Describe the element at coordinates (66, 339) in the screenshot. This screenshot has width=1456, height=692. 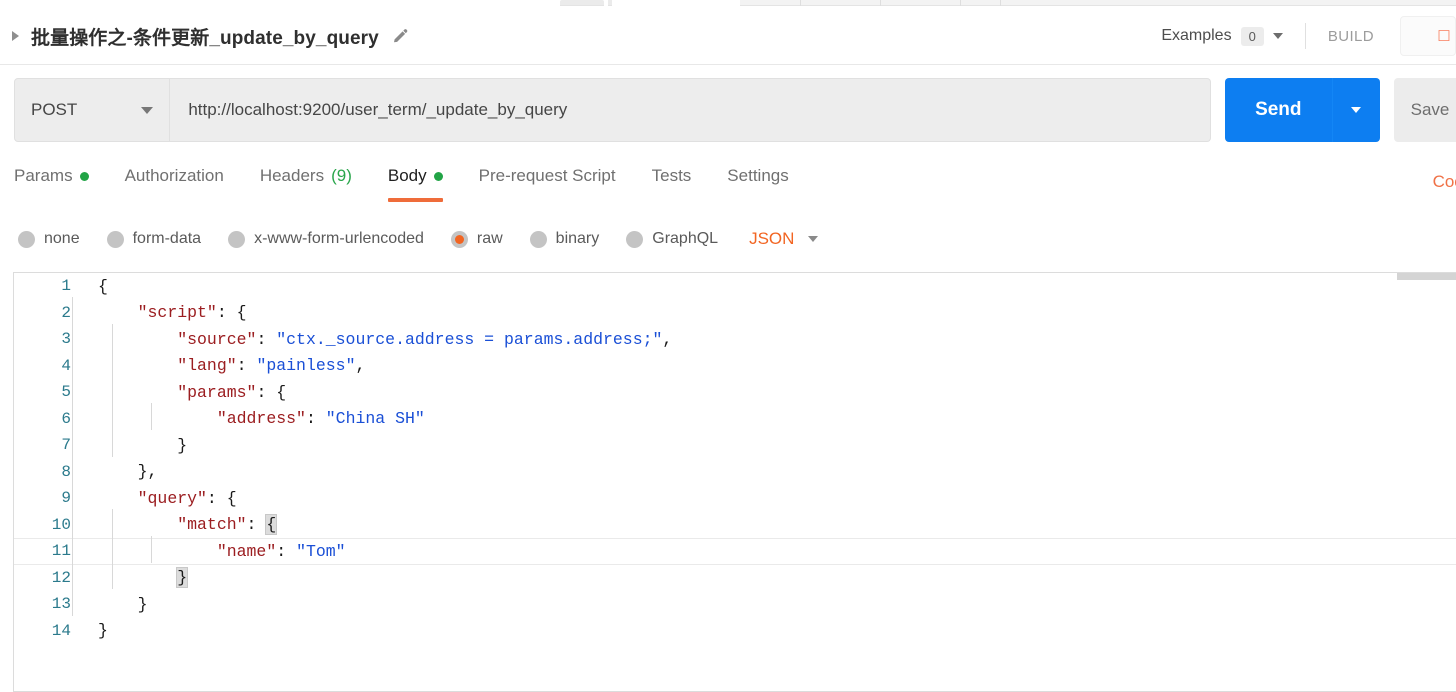
I see `line-number: 3` at that location.